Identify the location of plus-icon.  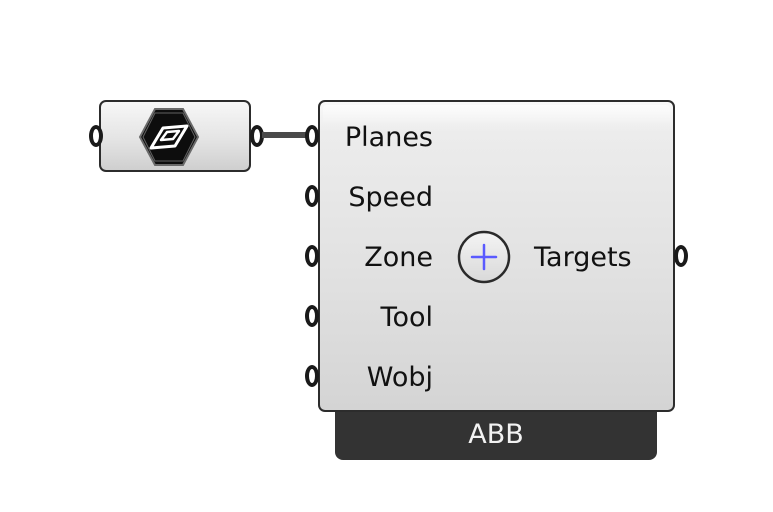
(484, 257).